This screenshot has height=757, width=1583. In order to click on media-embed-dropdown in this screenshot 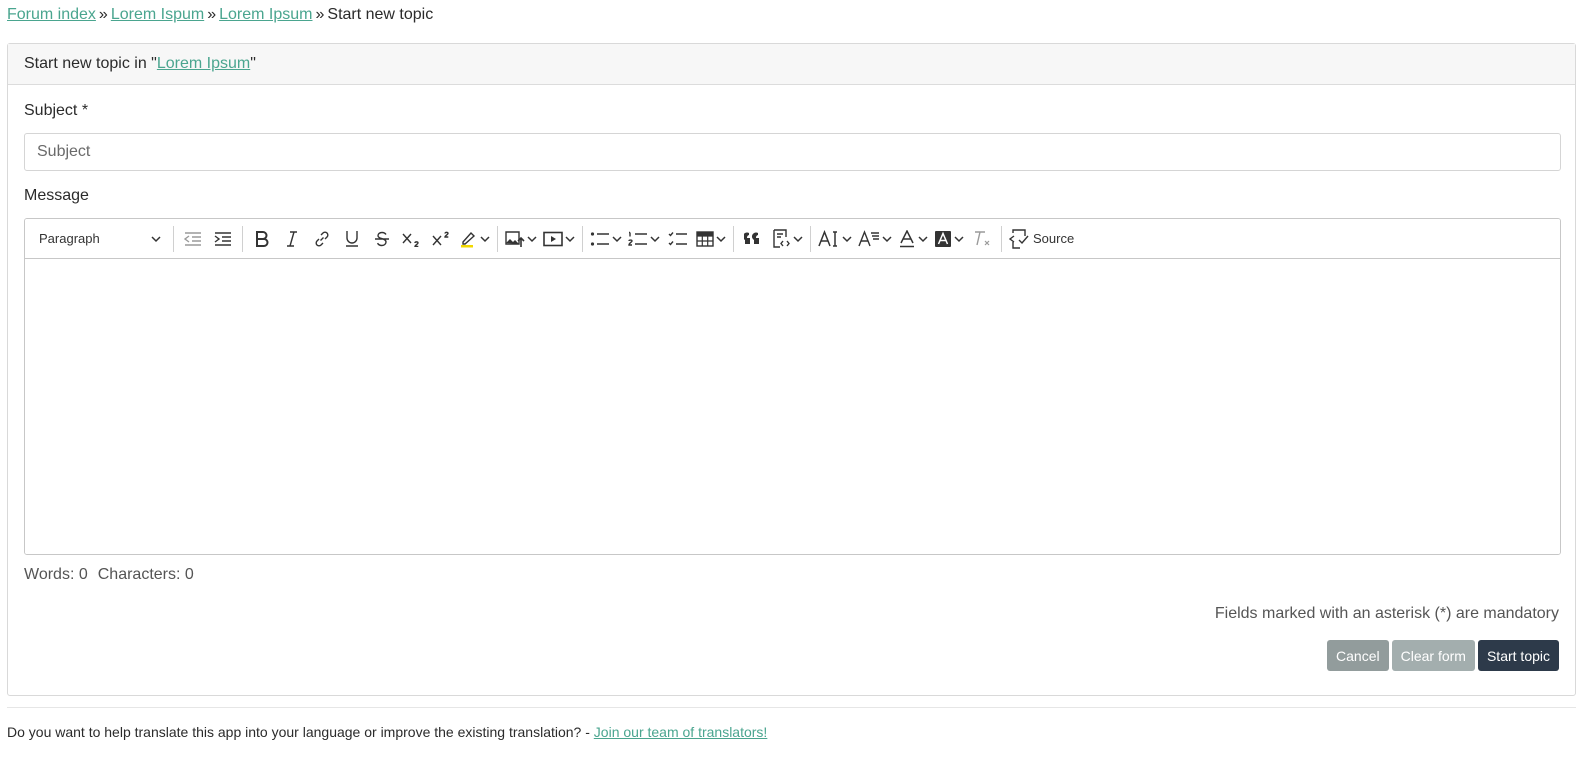, I will do `click(559, 239)`.